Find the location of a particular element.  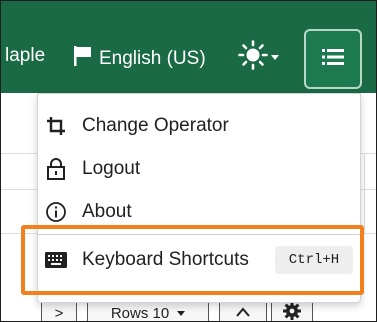

chevron-up-icon is located at coordinates (243, 313).